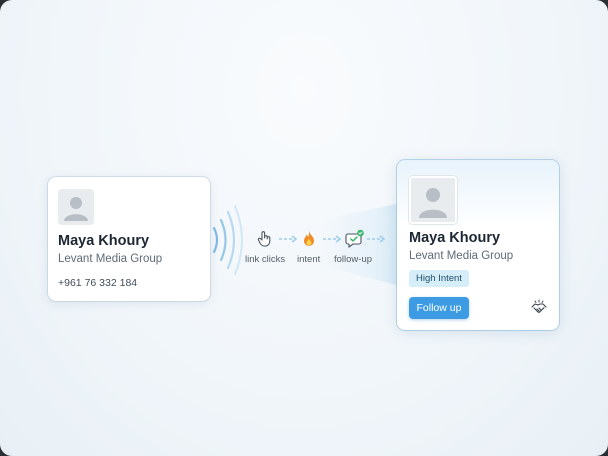  Describe the element at coordinates (98, 283) in the screenshot. I see `contact-phone: +961 76 332 184` at that location.